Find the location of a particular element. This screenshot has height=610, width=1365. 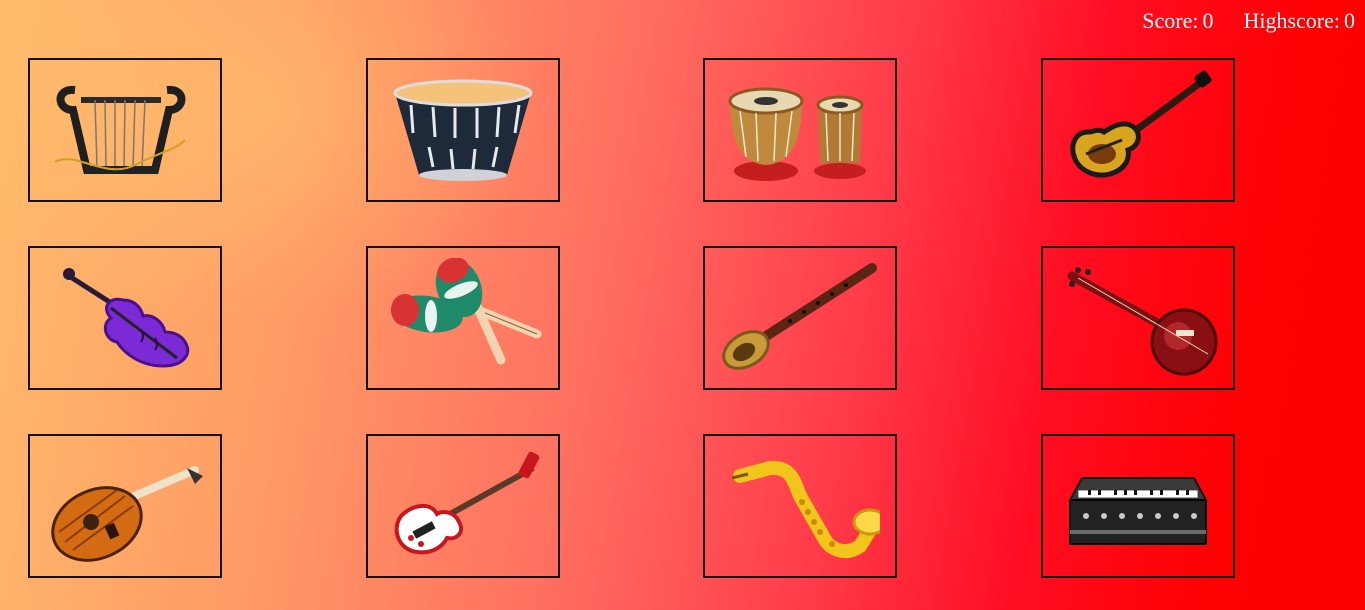

oud-icon is located at coordinates (127, 514).